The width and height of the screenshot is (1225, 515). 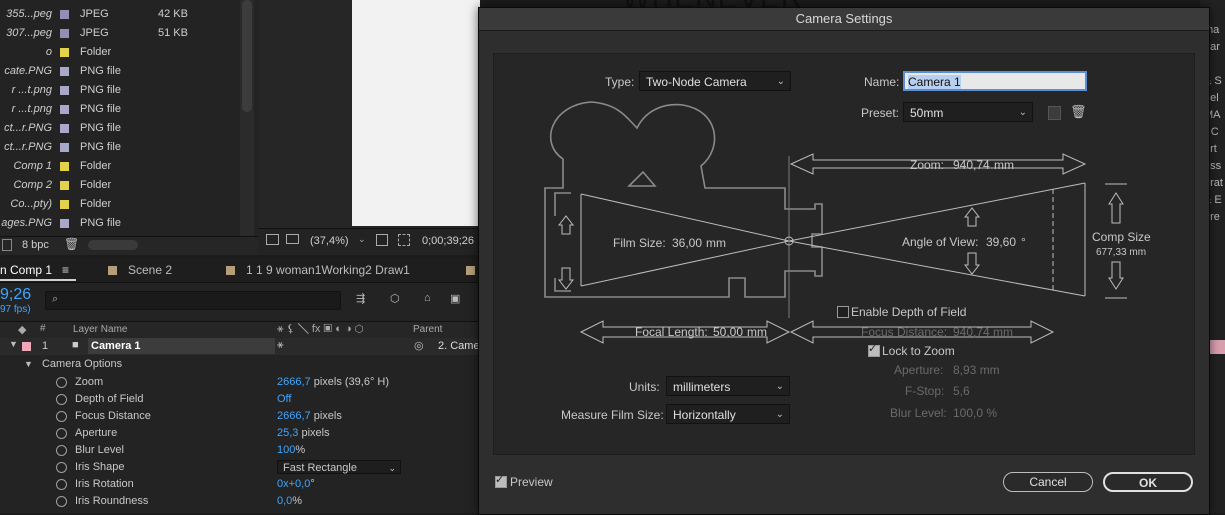 What do you see at coordinates (715, 81) in the screenshot?
I see `type-dropdown: Two-Node Camera ⌄` at bounding box center [715, 81].